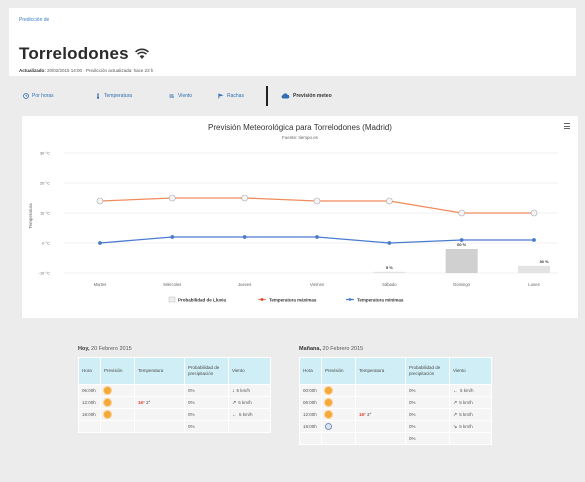  What do you see at coordinates (427, 371) in the screenshot?
I see `col-probabilidad: Probabilidad de precipitación` at bounding box center [427, 371].